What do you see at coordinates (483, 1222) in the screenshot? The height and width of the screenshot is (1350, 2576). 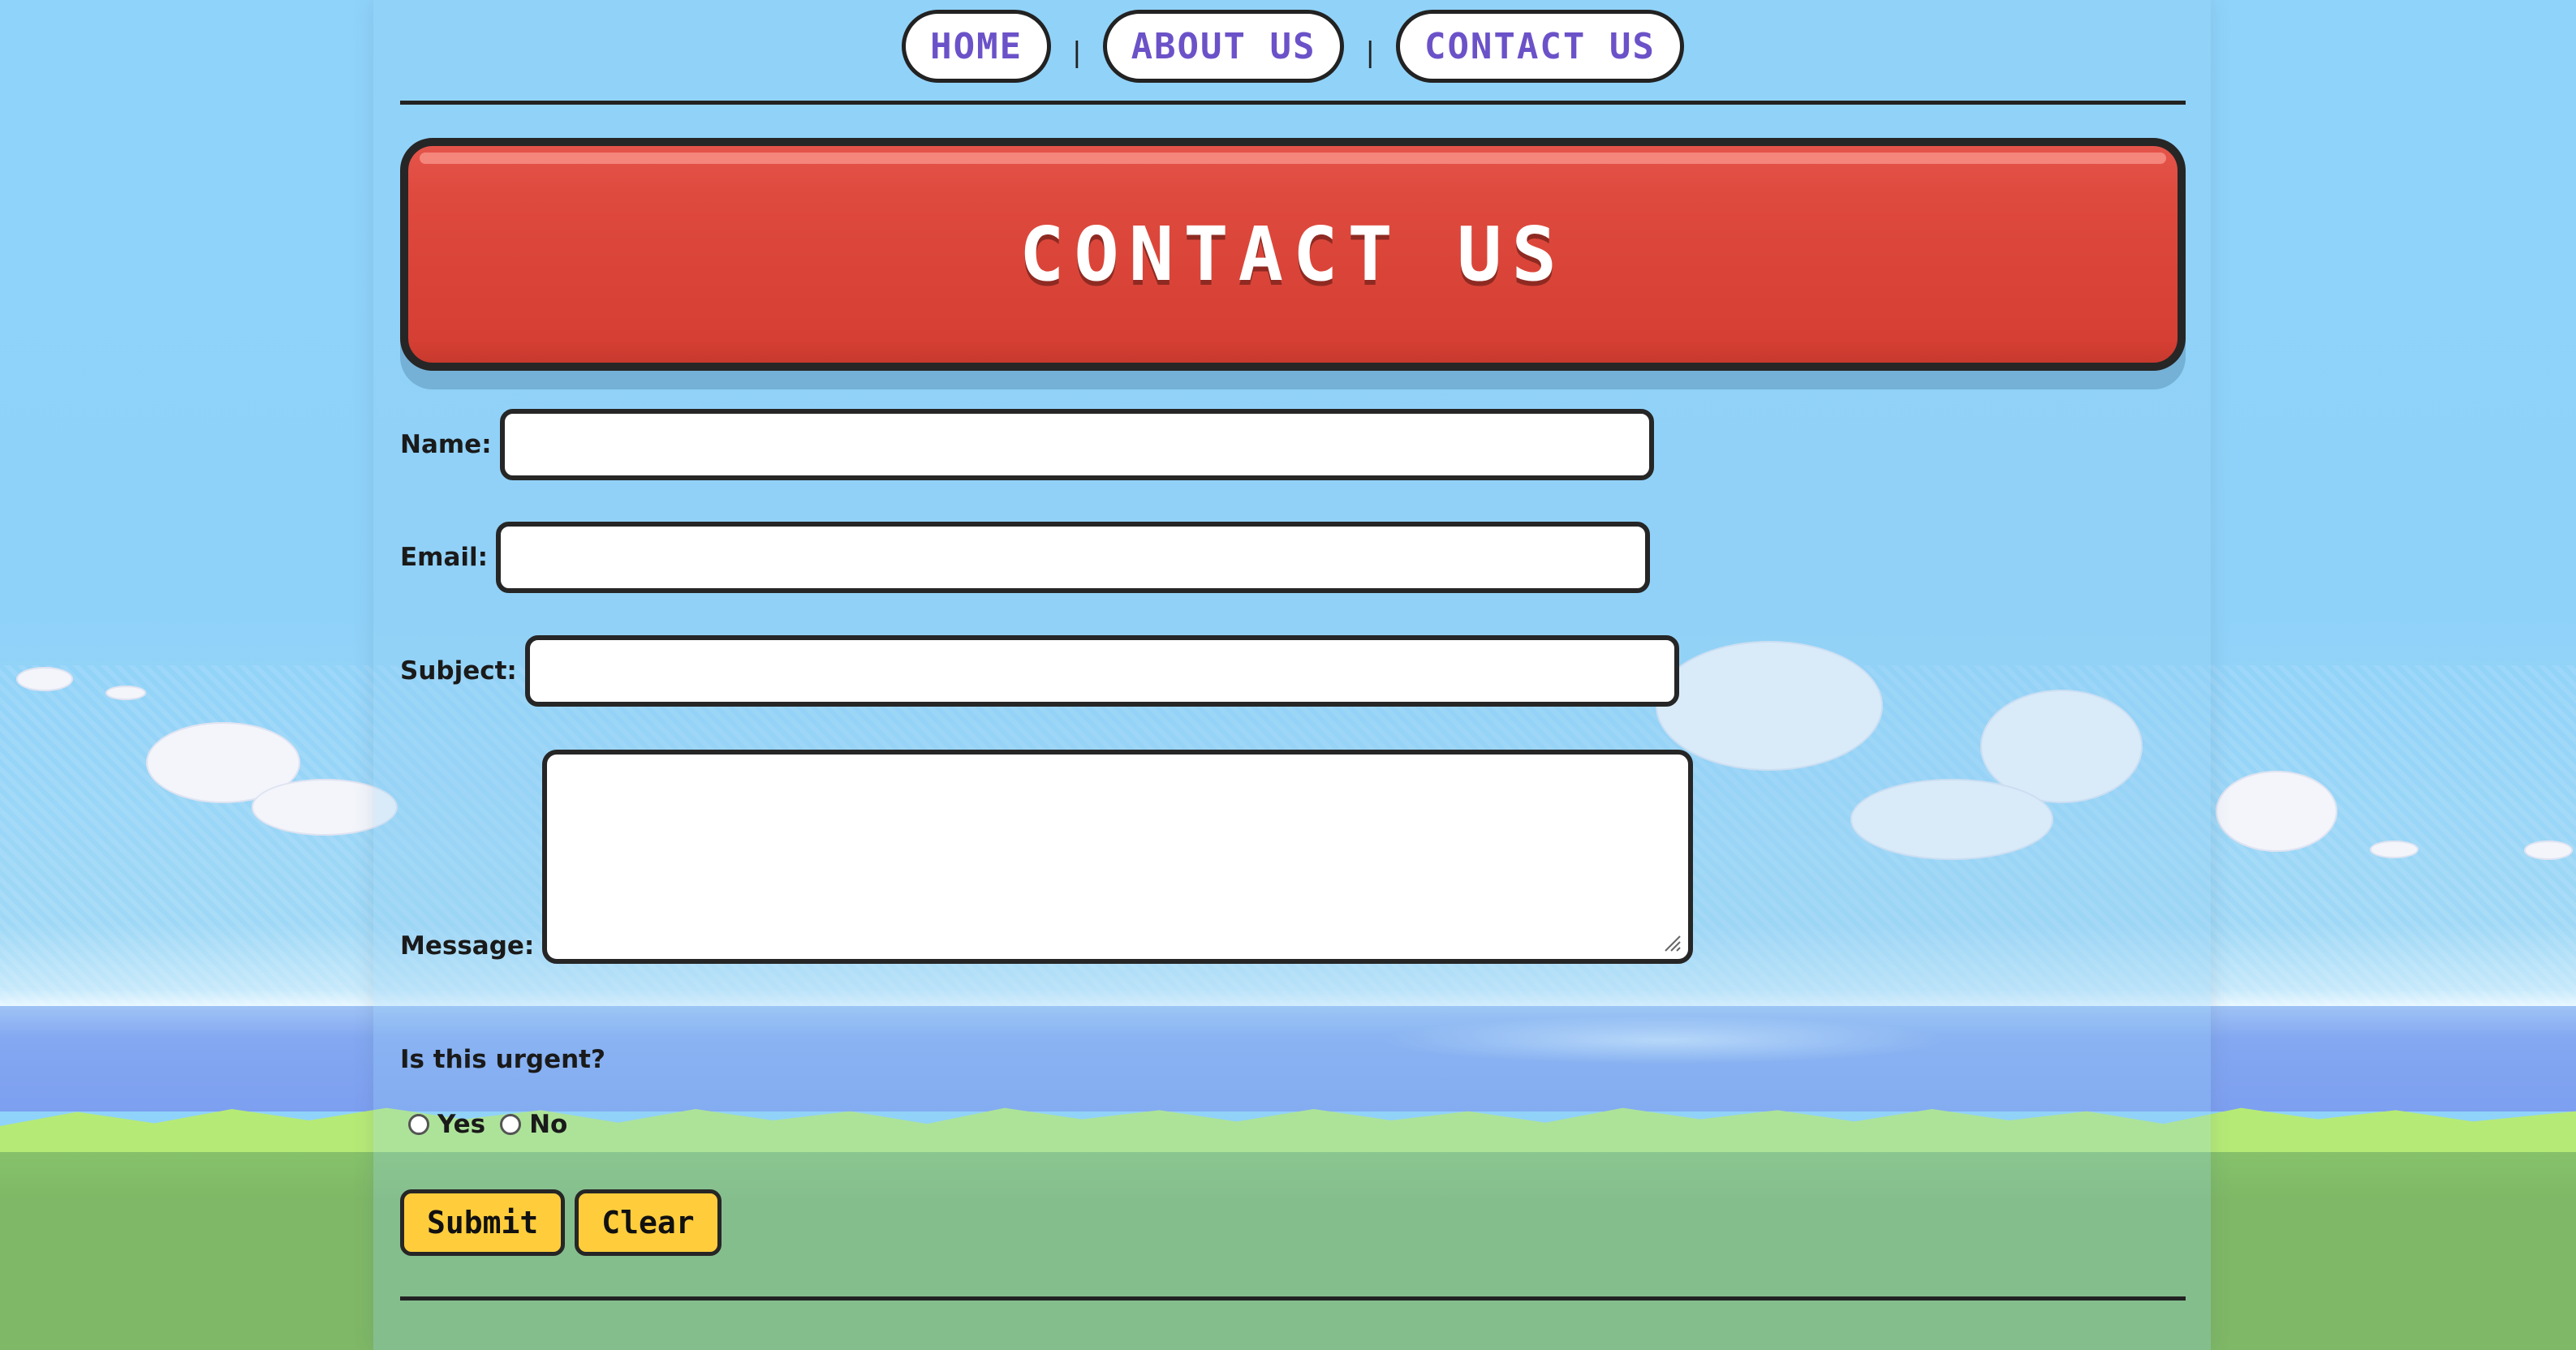 I see `submit-button: Submit` at bounding box center [483, 1222].